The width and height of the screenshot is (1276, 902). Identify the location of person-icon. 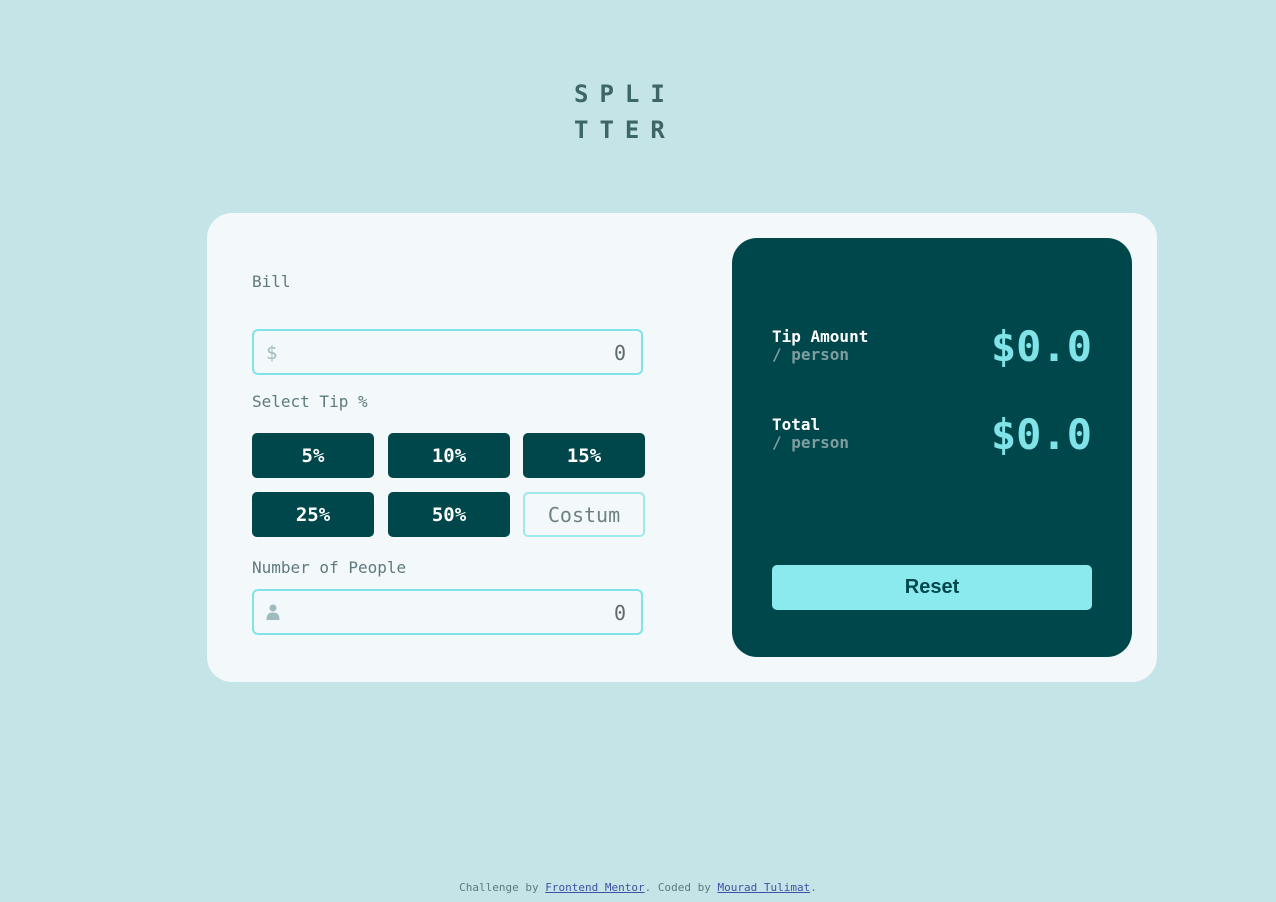
(273, 612).